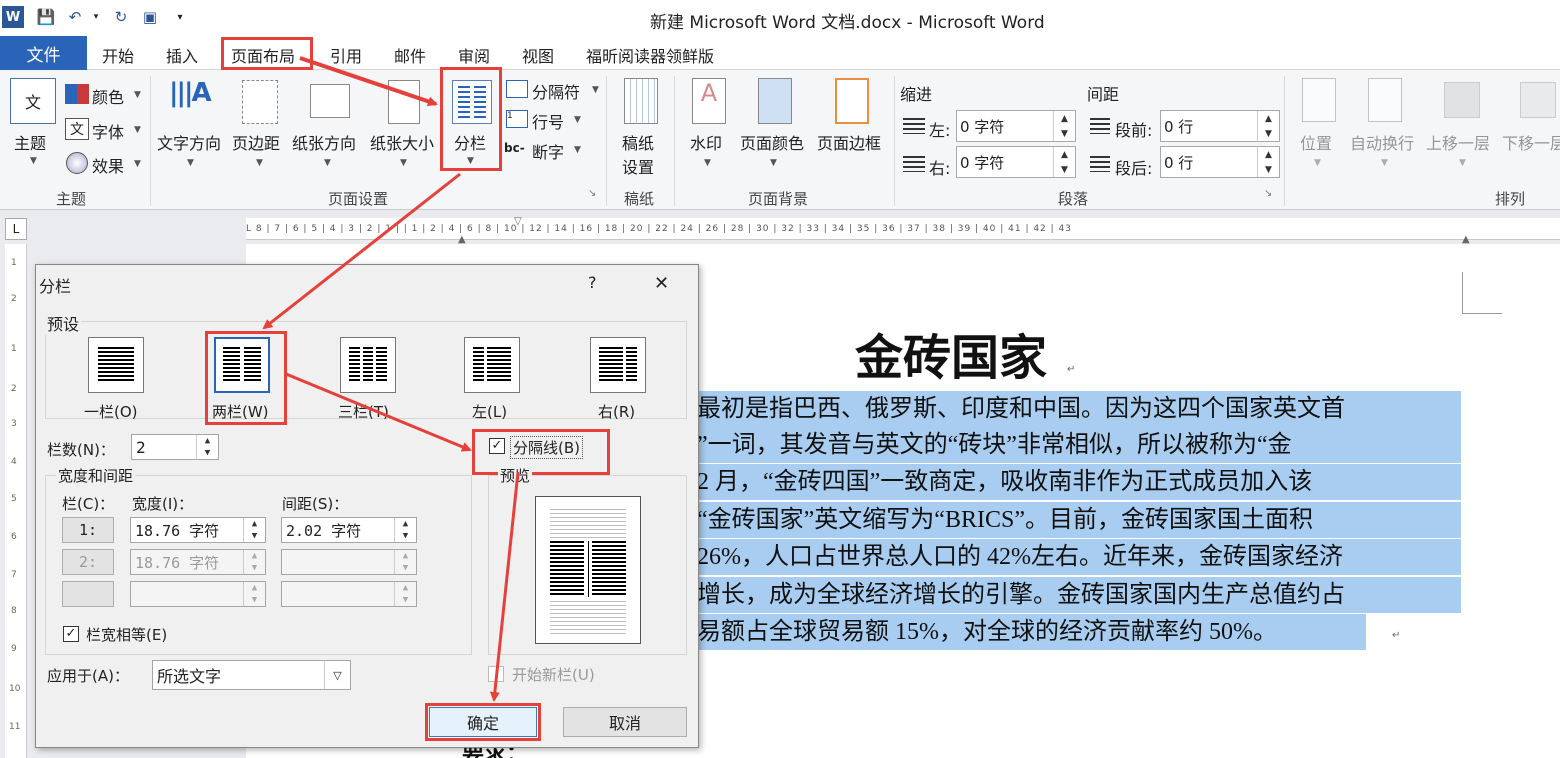 This screenshot has width=1560, height=758. I want to click on margins-button: 页边距 ▼, so click(261, 126).